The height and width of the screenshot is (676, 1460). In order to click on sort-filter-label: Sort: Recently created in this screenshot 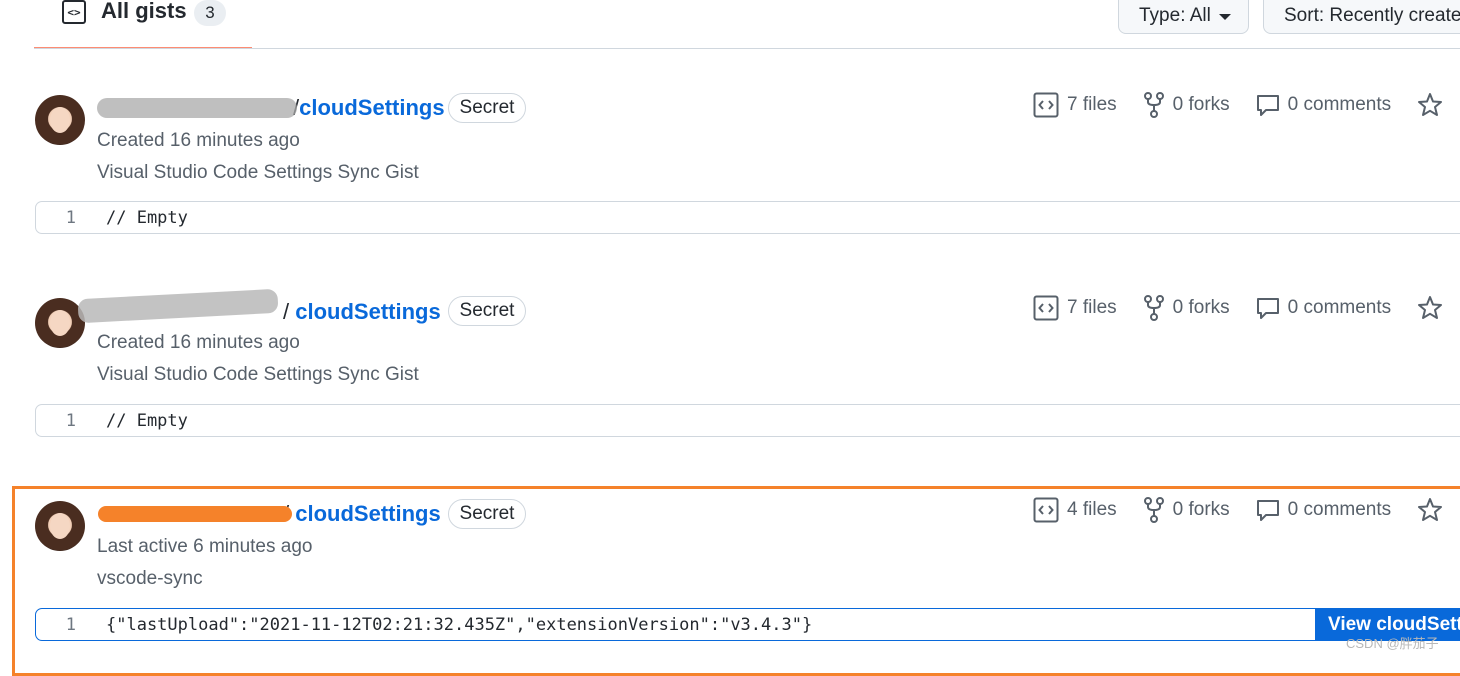, I will do `click(1372, 15)`.